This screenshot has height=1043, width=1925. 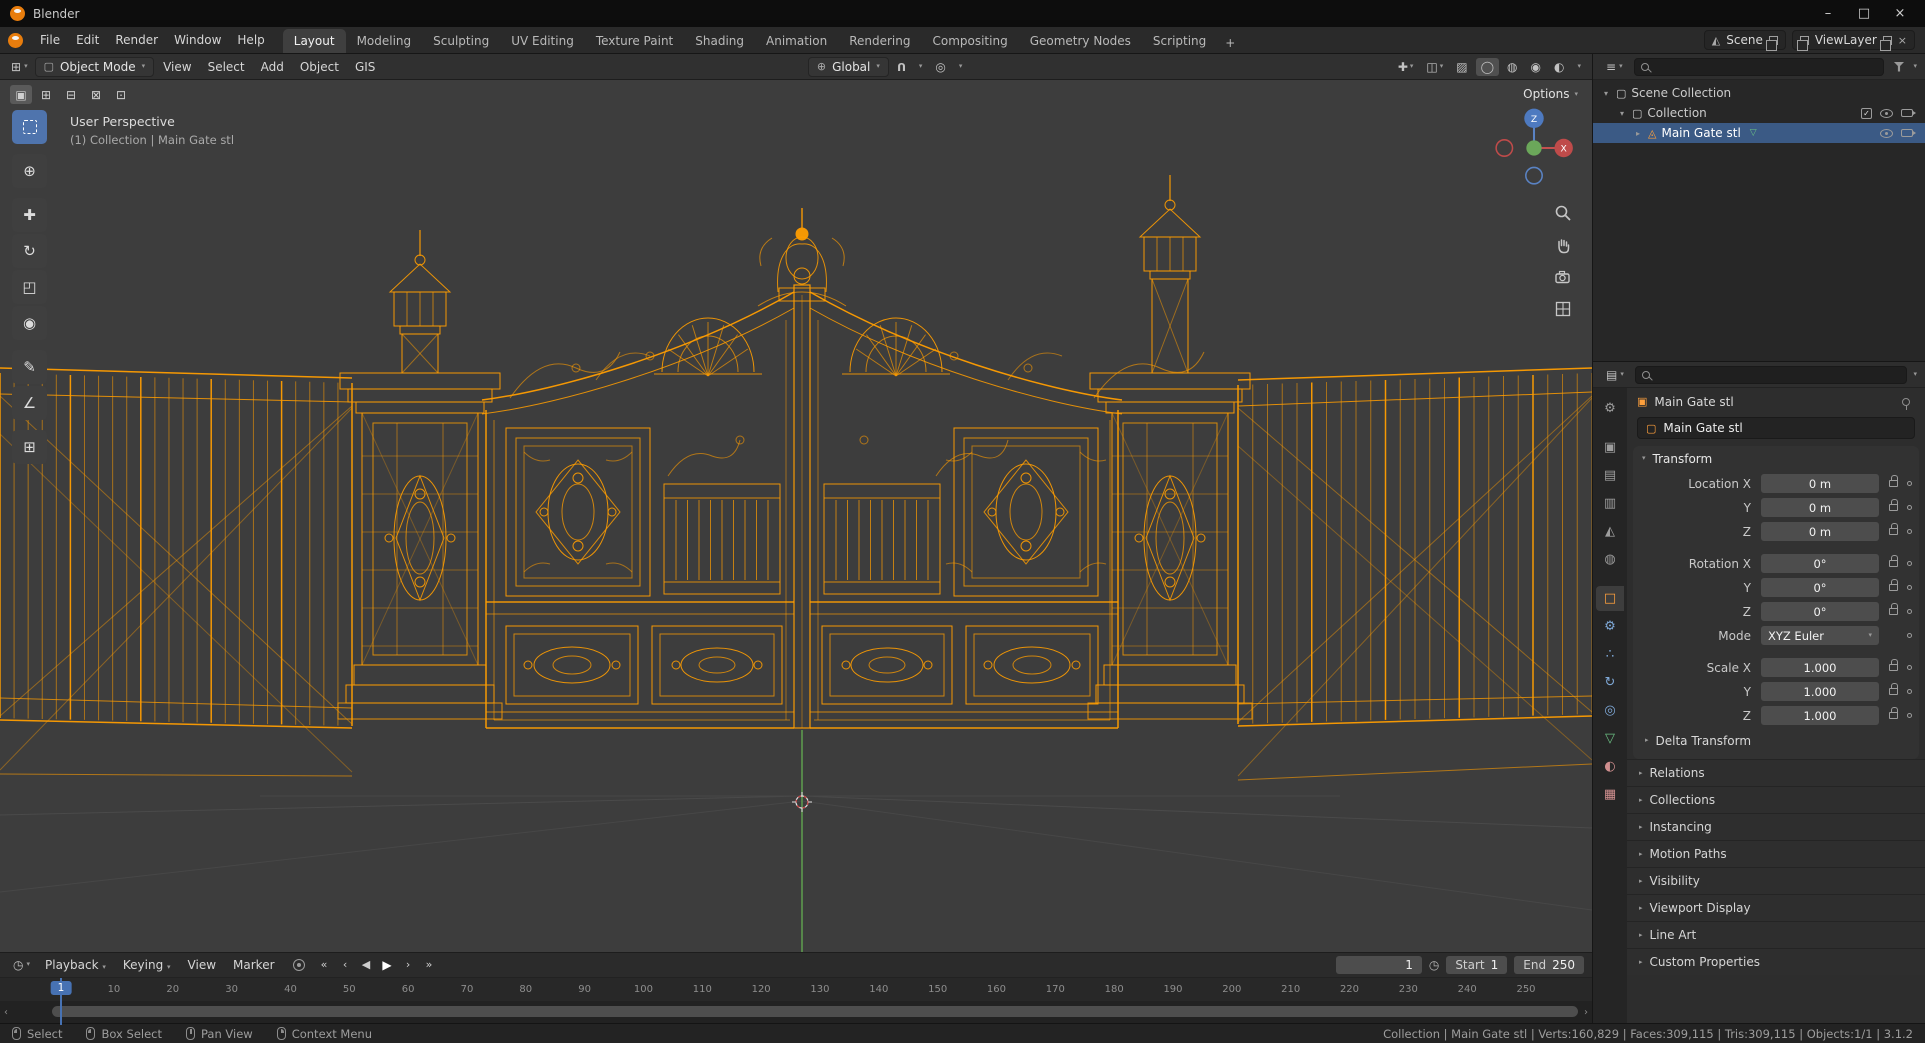 I want to click on shading-material-button: ◉, so click(x=1536, y=67).